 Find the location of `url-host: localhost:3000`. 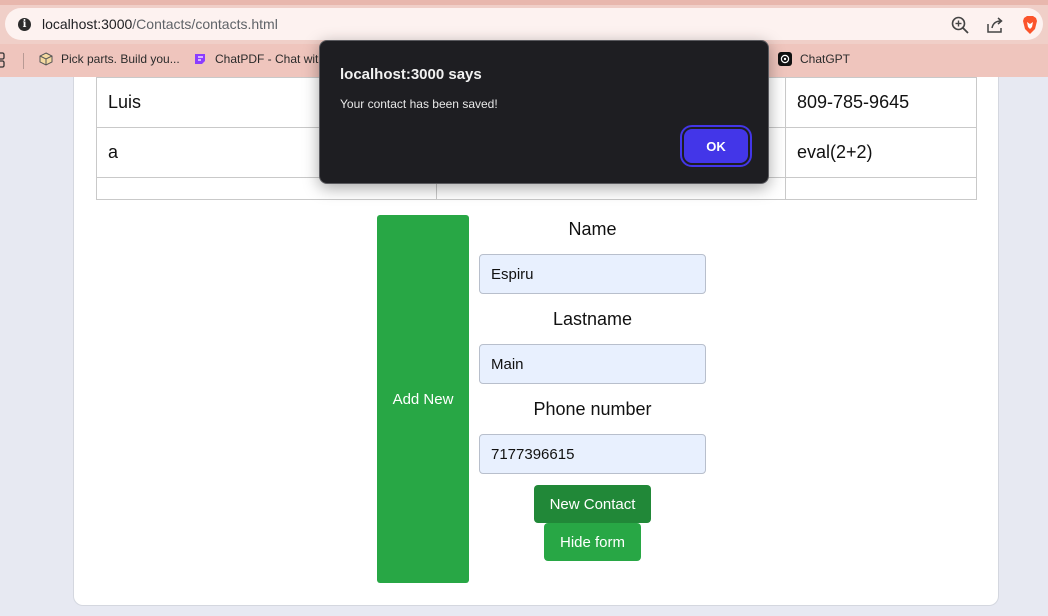

url-host: localhost:3000 is located at coordinates (87, 24).